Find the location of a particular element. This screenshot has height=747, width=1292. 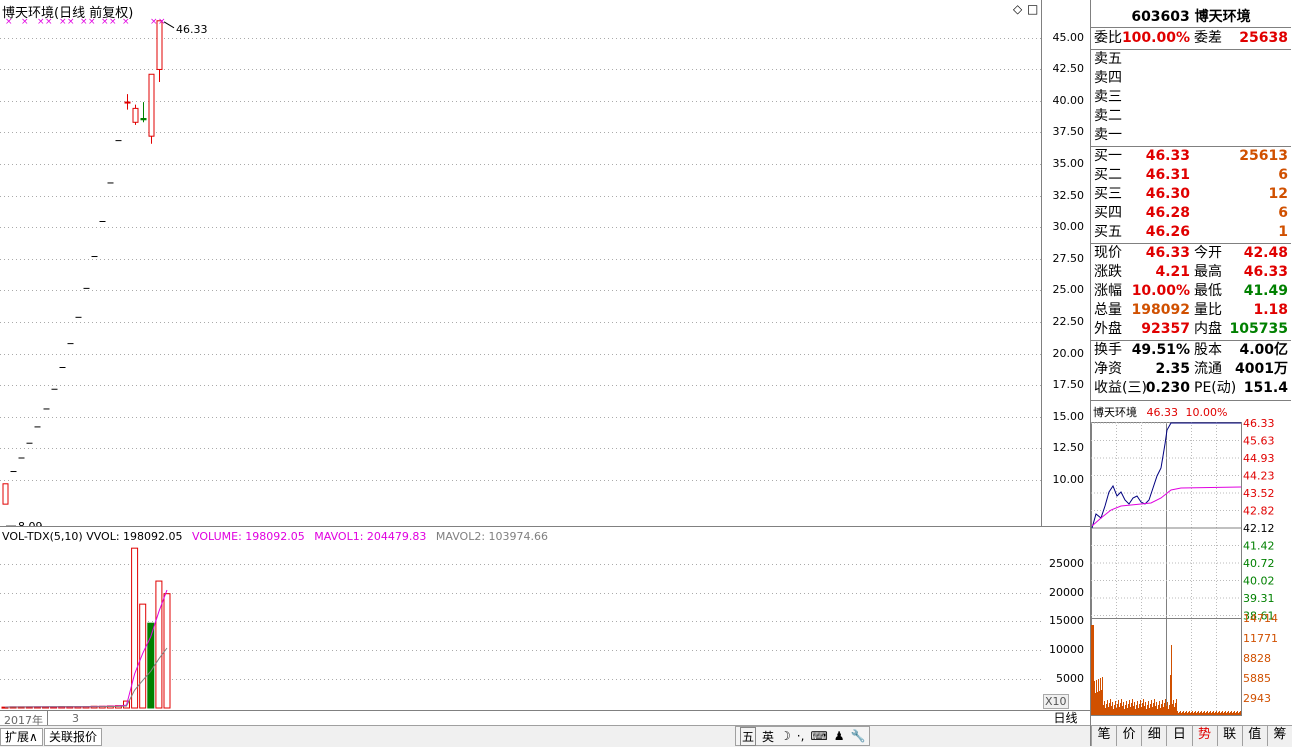

wrench-icon: 🔧 is located at coordinates (858, 736).